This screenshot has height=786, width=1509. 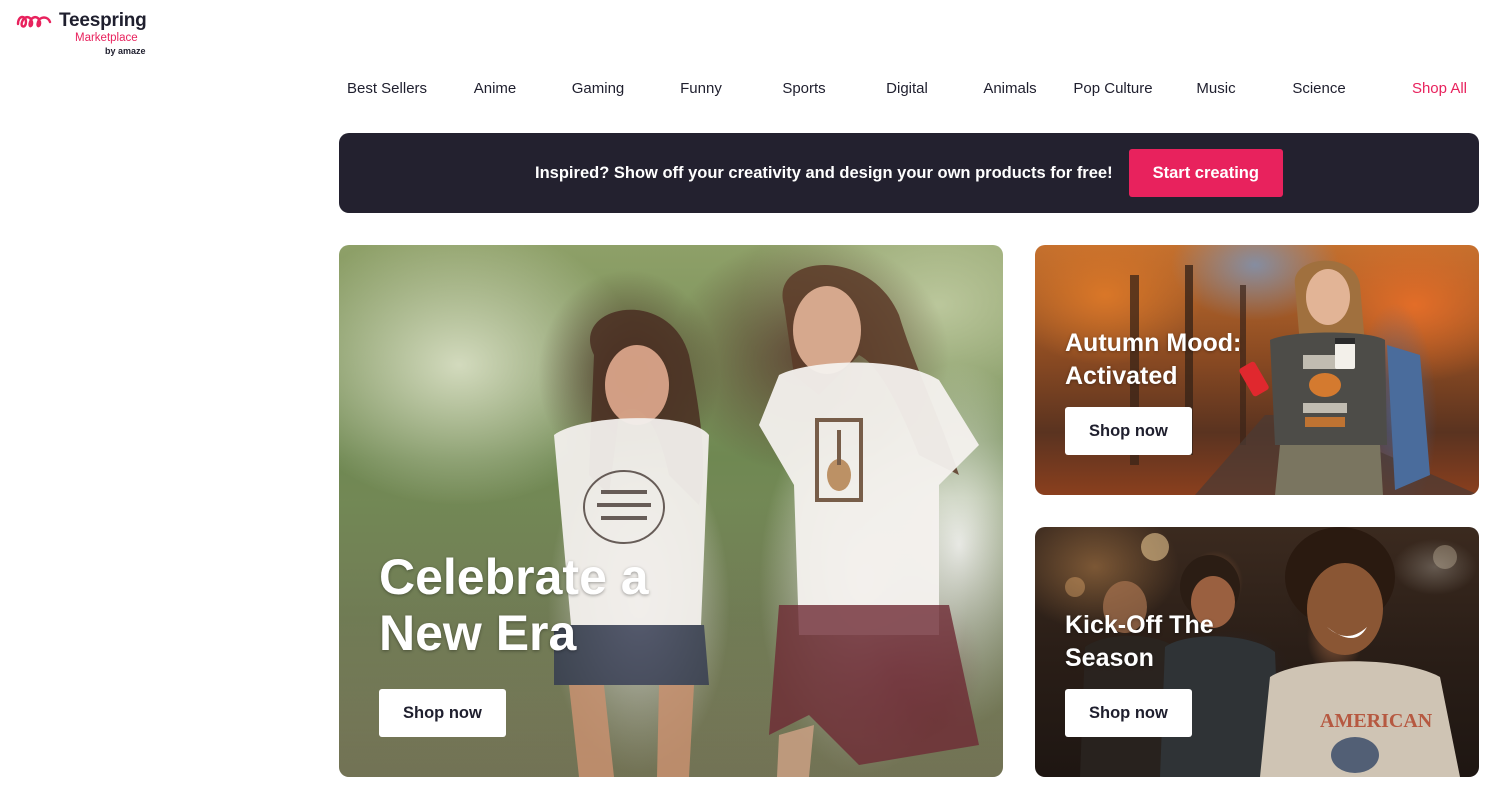 What do you see at coordinates (804, 89) in the screenshot?
I see `nav-sports: Sports` at bounding box center [804, 89].